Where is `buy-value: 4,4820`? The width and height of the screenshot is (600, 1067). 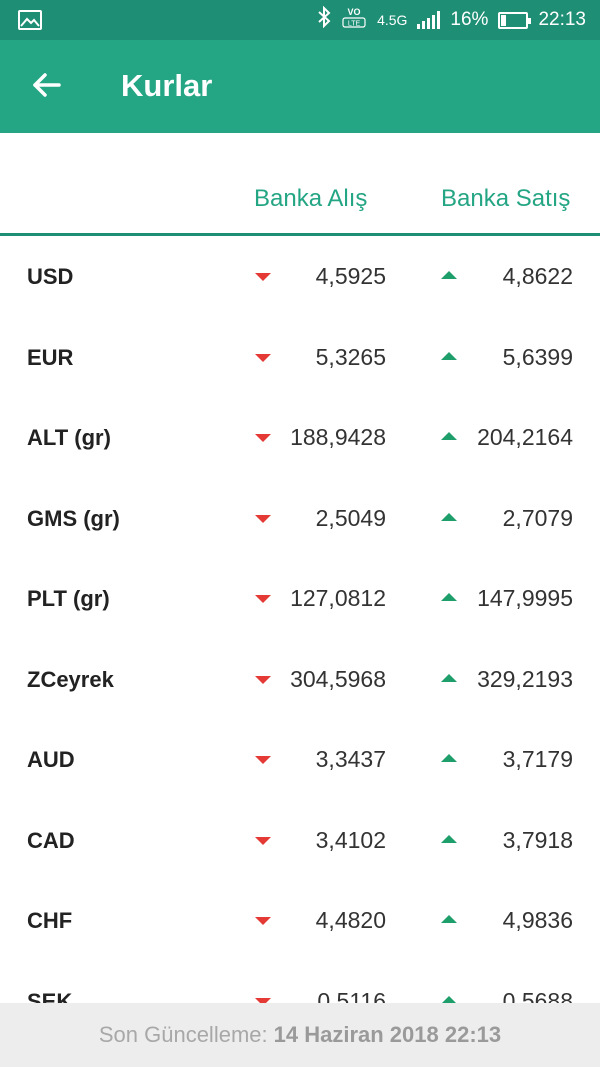
buy-value: 4,4820 is located at coordinates (350, 920).